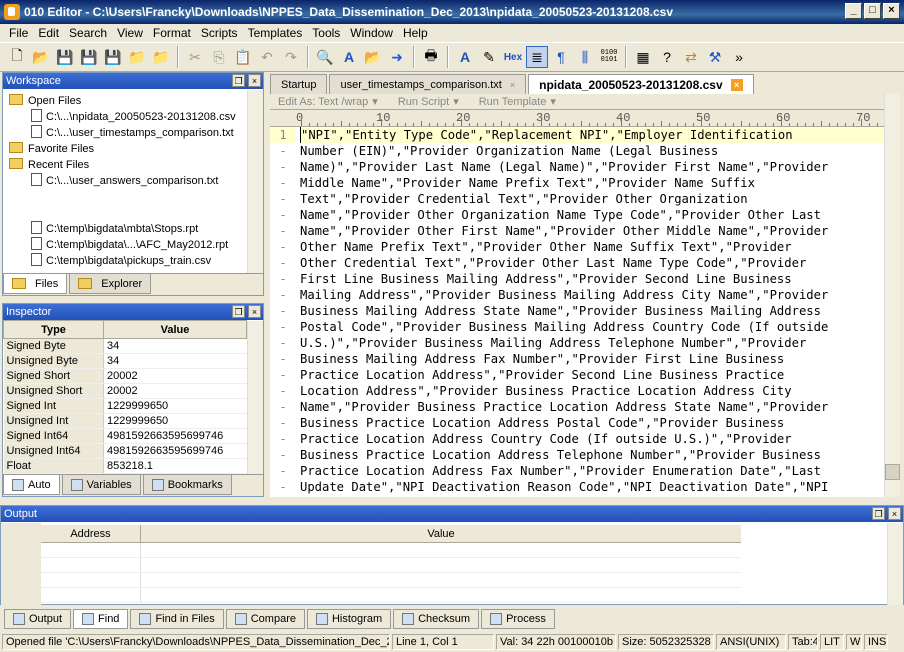 The width and height of the screenshot is (904, 652). I want to click on output-scrollbar, so click(895, 564).